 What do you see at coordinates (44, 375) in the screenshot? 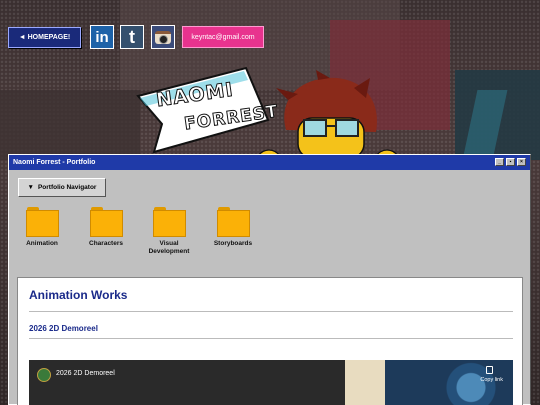
I see `channel-avatar` at bounding box center [44, 375].